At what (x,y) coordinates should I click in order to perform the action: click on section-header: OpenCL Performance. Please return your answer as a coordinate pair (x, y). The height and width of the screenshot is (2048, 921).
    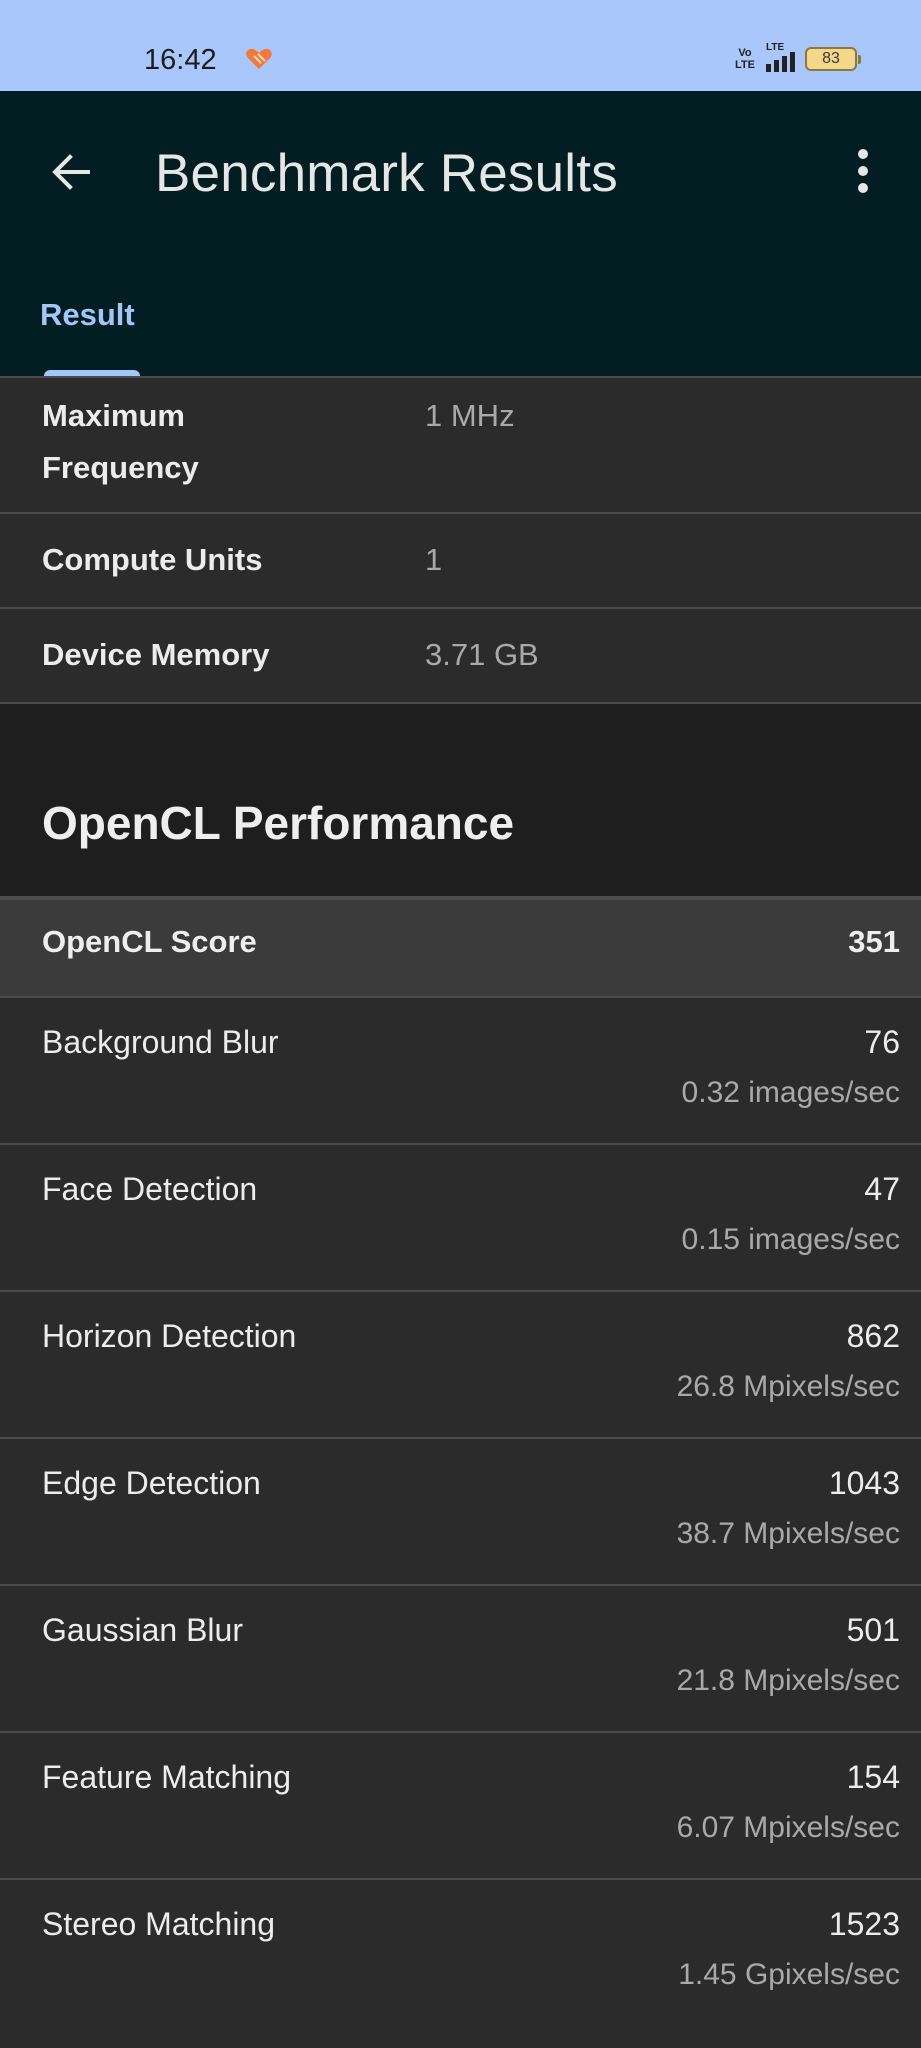
    Looking at the image, I should click on (460, 846).